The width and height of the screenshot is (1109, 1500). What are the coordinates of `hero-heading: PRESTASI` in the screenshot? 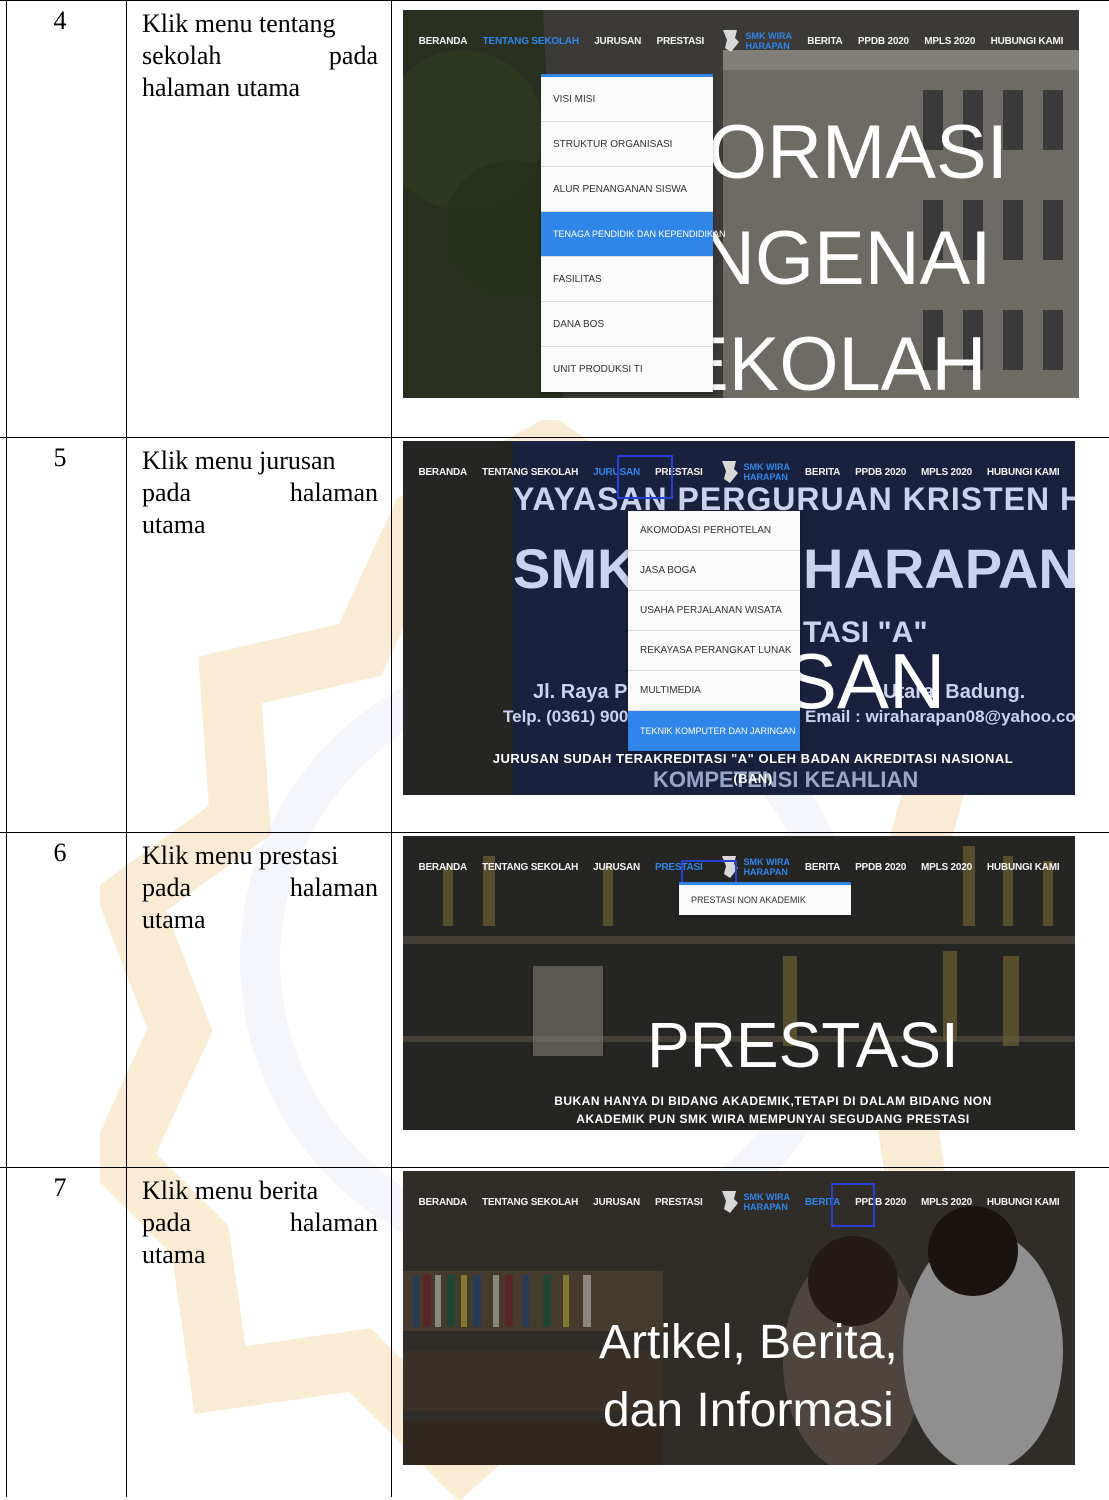 It's located at (803, 1045).